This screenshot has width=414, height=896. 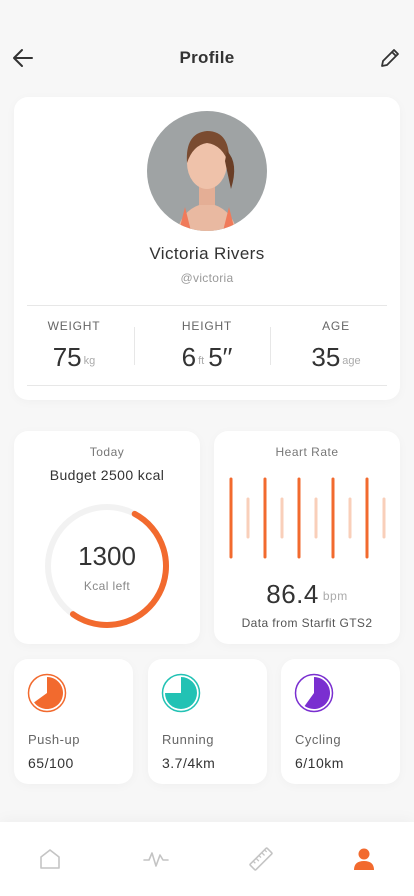 I want to click on ruler-icon, so click(x=261, y=859).